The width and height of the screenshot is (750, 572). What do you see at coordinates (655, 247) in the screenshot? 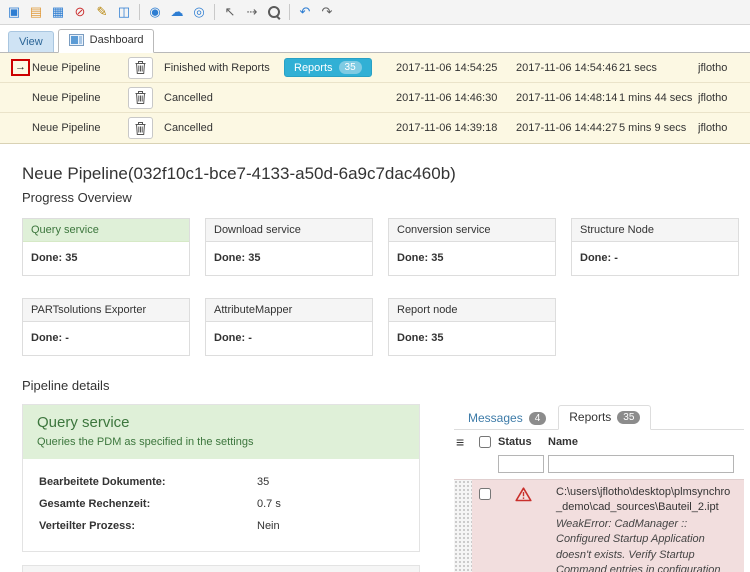
I see `progress-card-structure-node: Structure Node Done: -` at bounding box center [655, 247].